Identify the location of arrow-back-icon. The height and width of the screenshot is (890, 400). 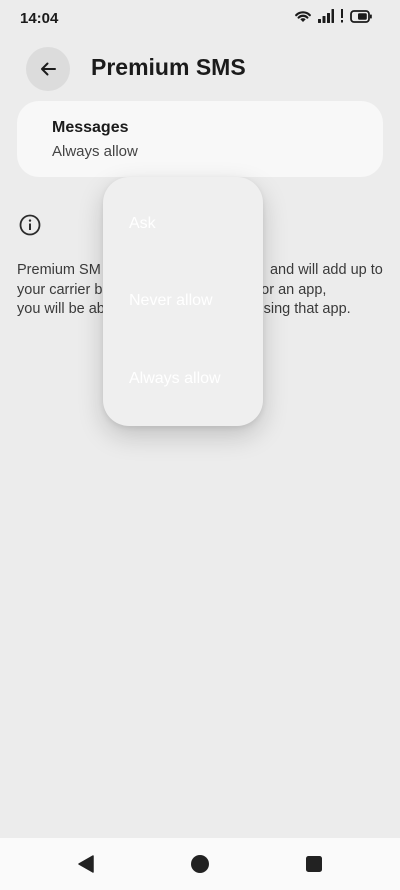
(48, 69).